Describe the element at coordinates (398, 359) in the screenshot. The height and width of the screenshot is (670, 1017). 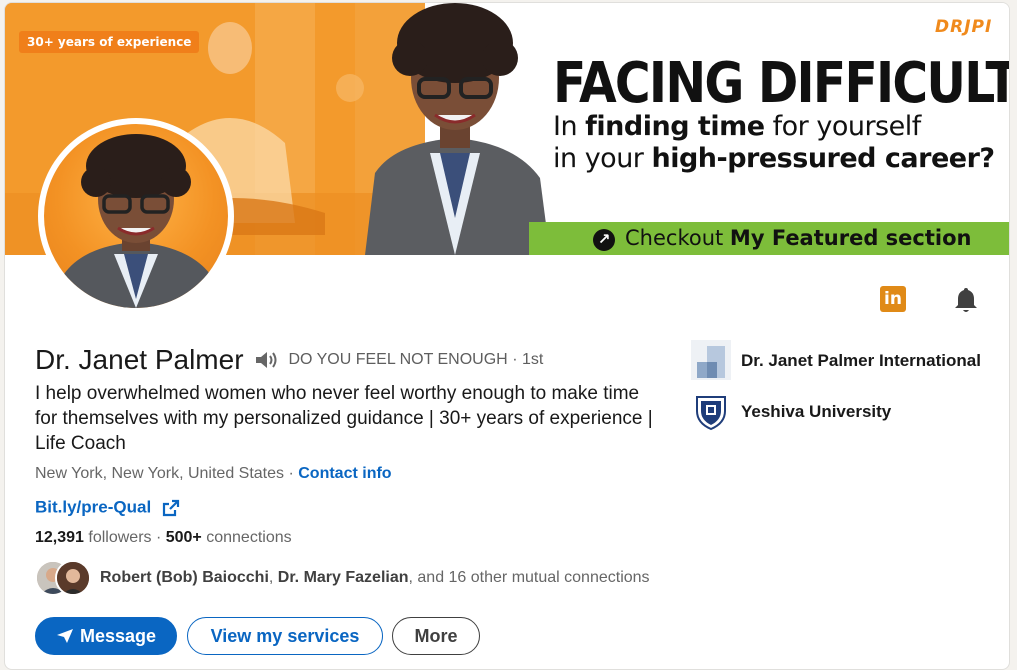
I see `pronunciation-text: DO YOU FEEL NOT ENOUGH` at that location.